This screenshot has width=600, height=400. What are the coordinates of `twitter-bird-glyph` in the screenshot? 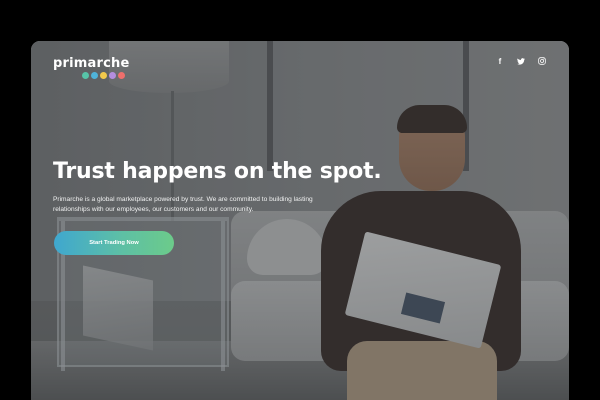 It's located at (521, 61).